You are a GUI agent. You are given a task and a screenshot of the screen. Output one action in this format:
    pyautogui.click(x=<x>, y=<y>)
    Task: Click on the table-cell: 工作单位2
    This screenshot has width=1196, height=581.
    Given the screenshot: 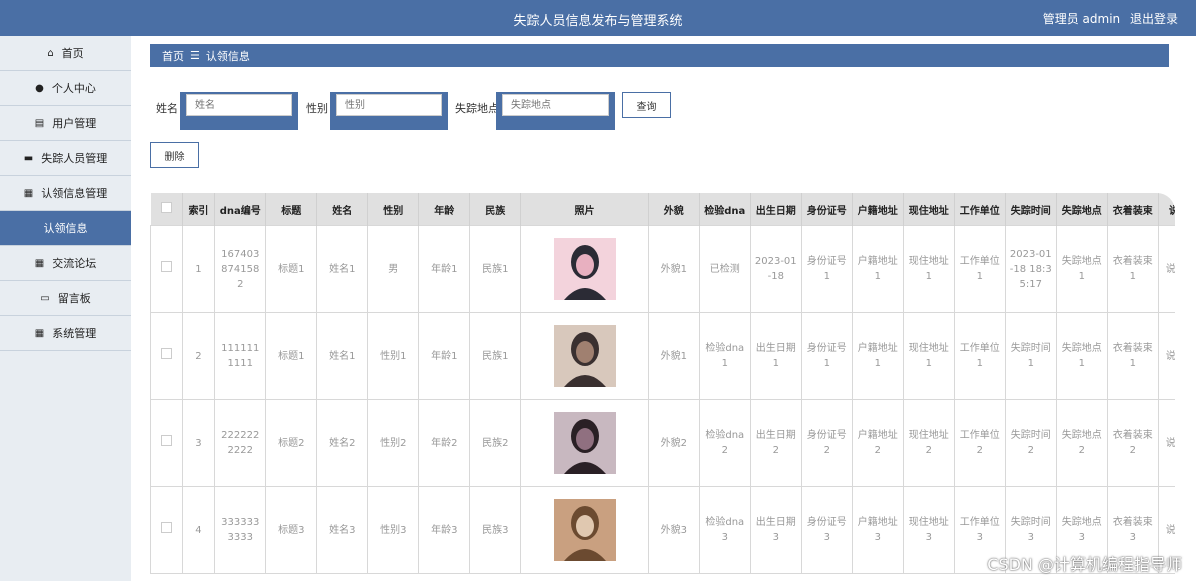 What is the action you would take?
    pyautogui.click(x=979, y=443)
    